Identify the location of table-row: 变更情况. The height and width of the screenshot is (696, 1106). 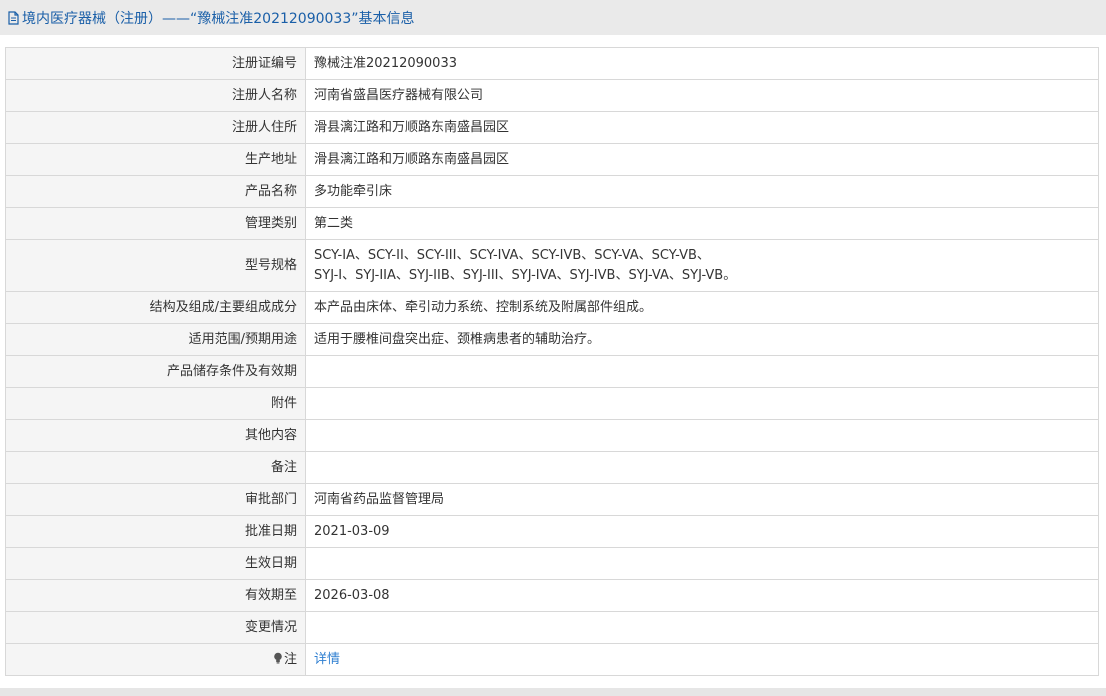
(552, 627).